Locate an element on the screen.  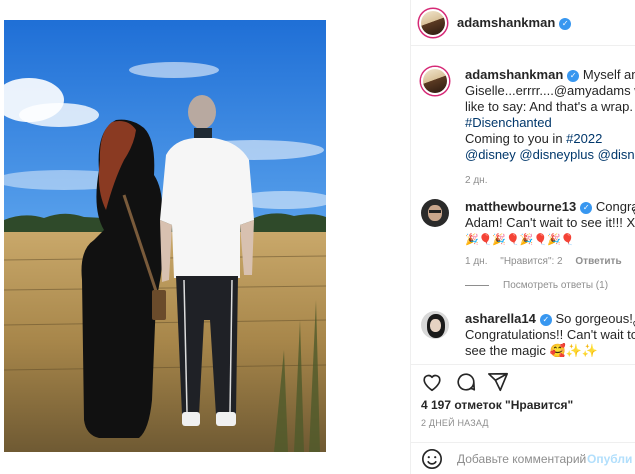
comment-bubble-icon is located at coordinates (466, 382).